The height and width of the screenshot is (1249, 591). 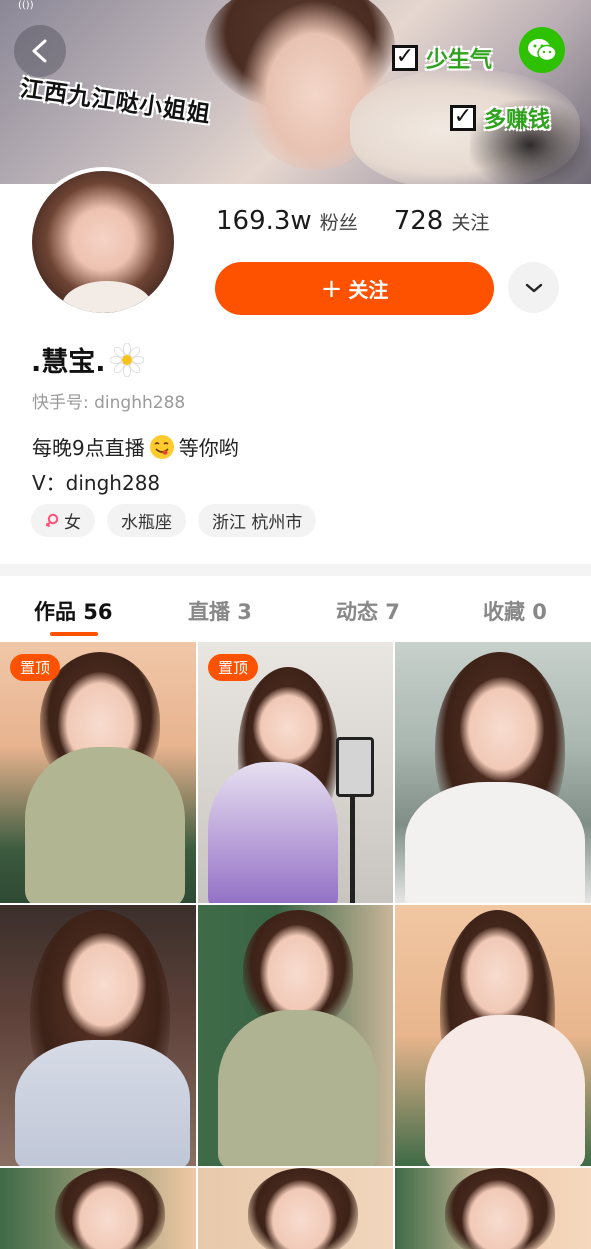 I want to click on profile-tags: 女 水瓶座 浙江 杭州市, so click(x=174, y=520).